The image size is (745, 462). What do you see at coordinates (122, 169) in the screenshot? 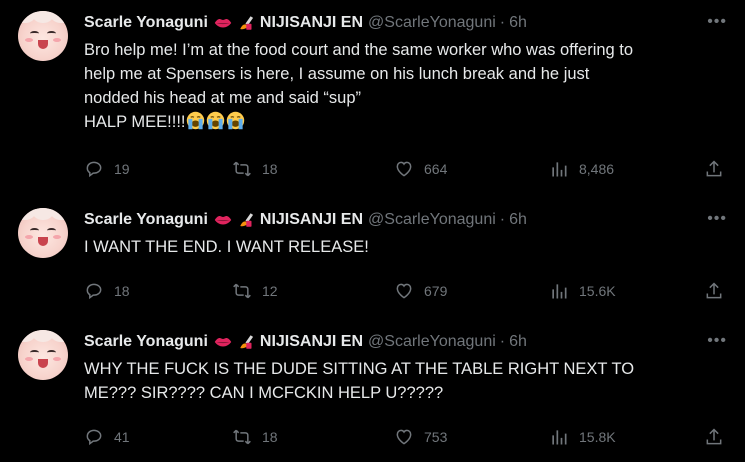
I see `reply-count: 19` at bounding box center [122, 169].